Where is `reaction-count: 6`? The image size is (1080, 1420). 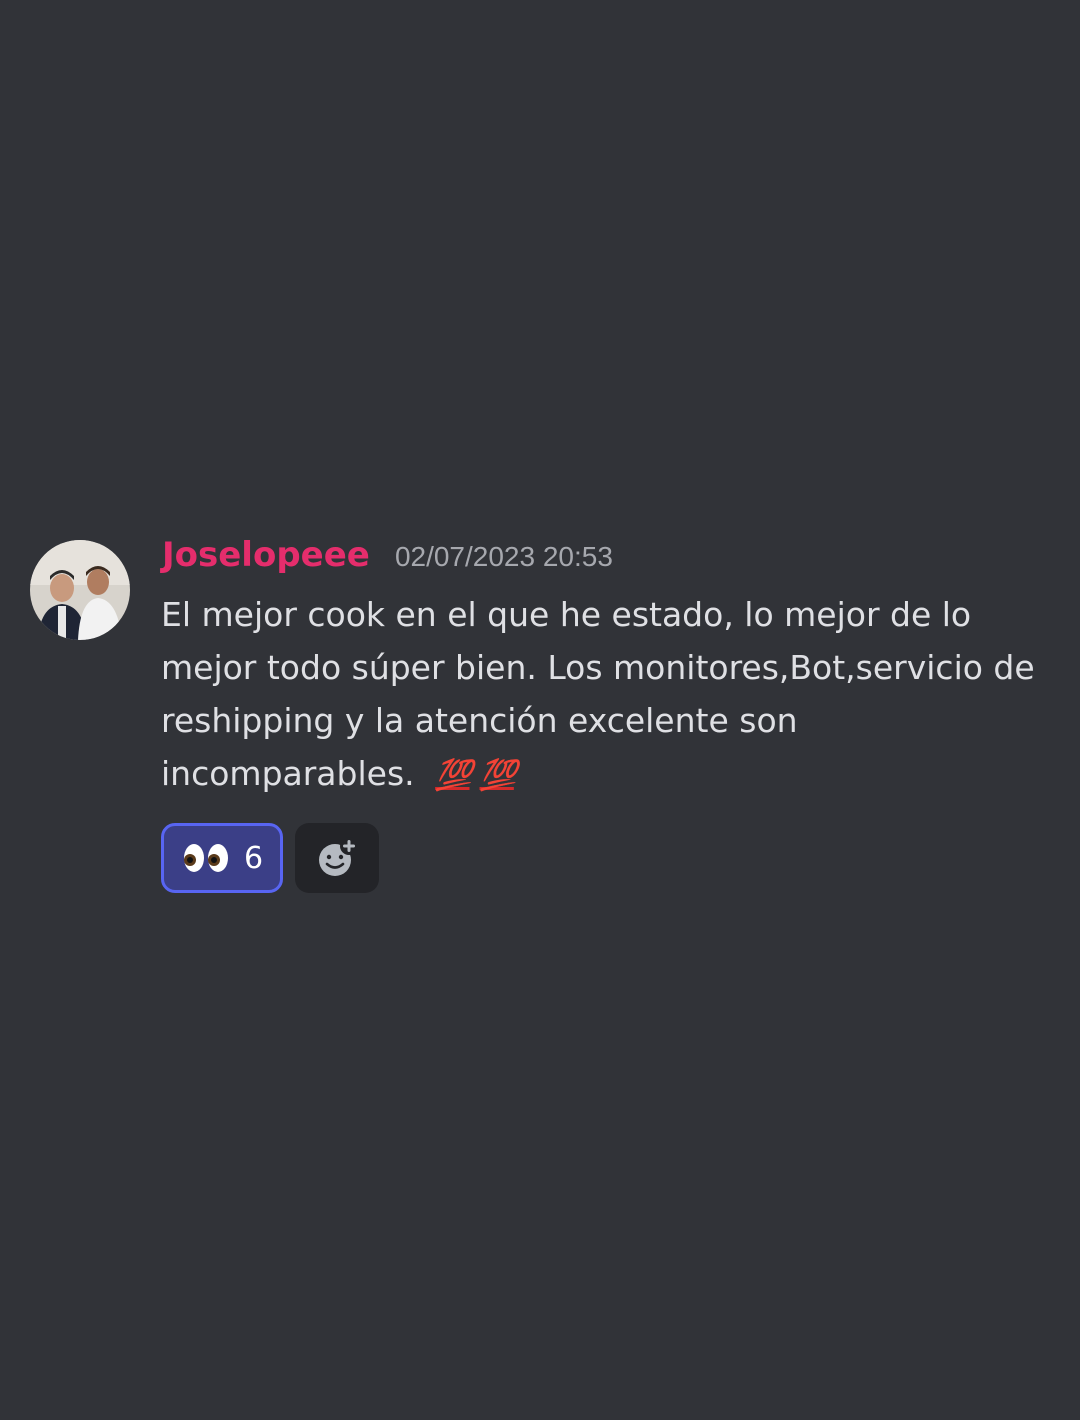
reaction-count: 6 is located at coordinates (254, 858).